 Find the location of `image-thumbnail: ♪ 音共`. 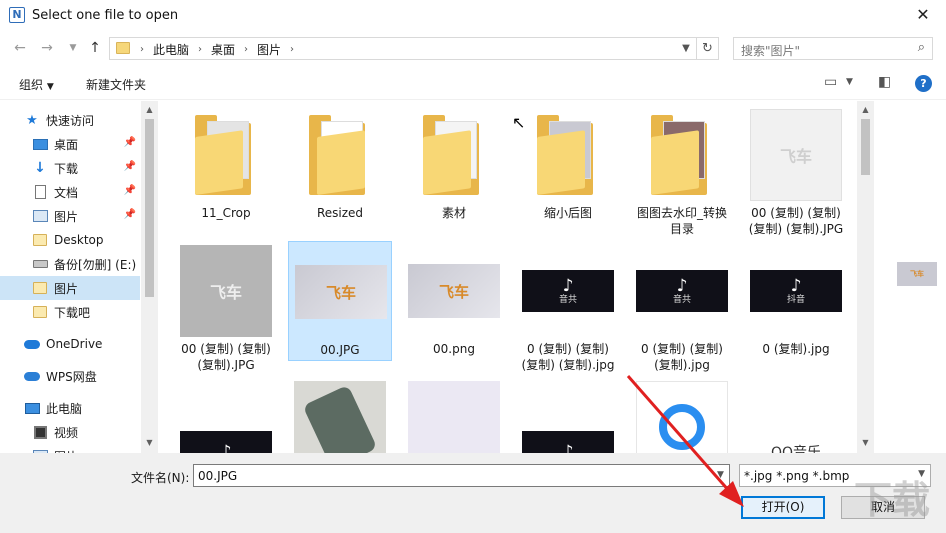

image-thumbnail: ♪ 音共 is located at coordinates (682, 291).